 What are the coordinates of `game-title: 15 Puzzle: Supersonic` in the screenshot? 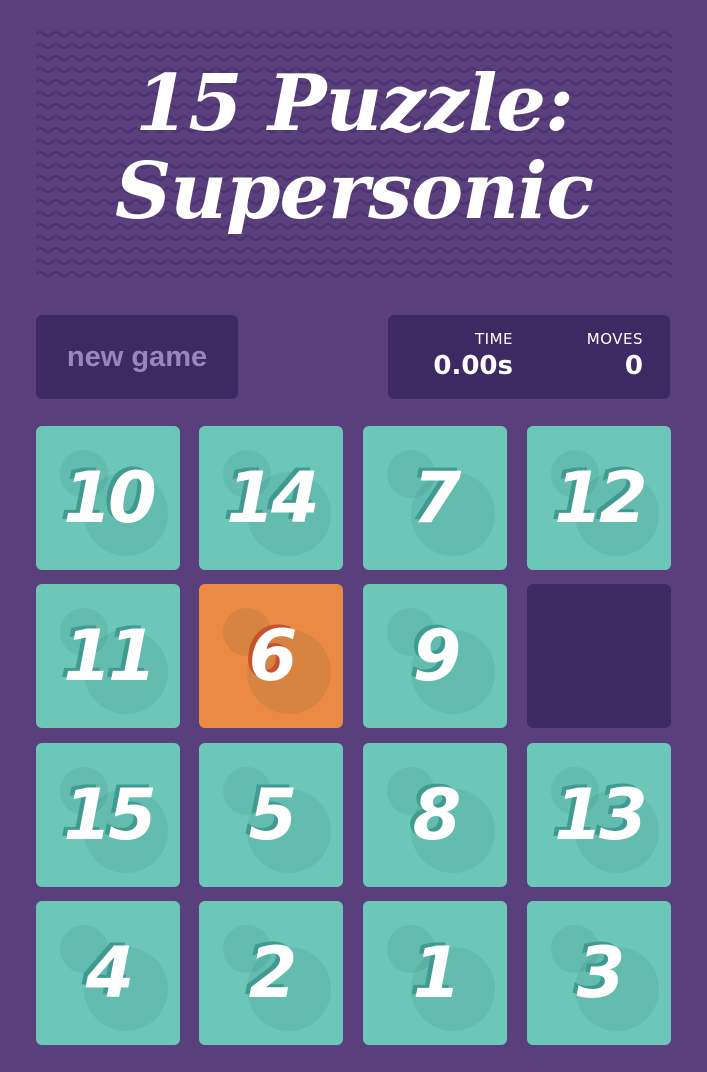 It's located at (354, 148).